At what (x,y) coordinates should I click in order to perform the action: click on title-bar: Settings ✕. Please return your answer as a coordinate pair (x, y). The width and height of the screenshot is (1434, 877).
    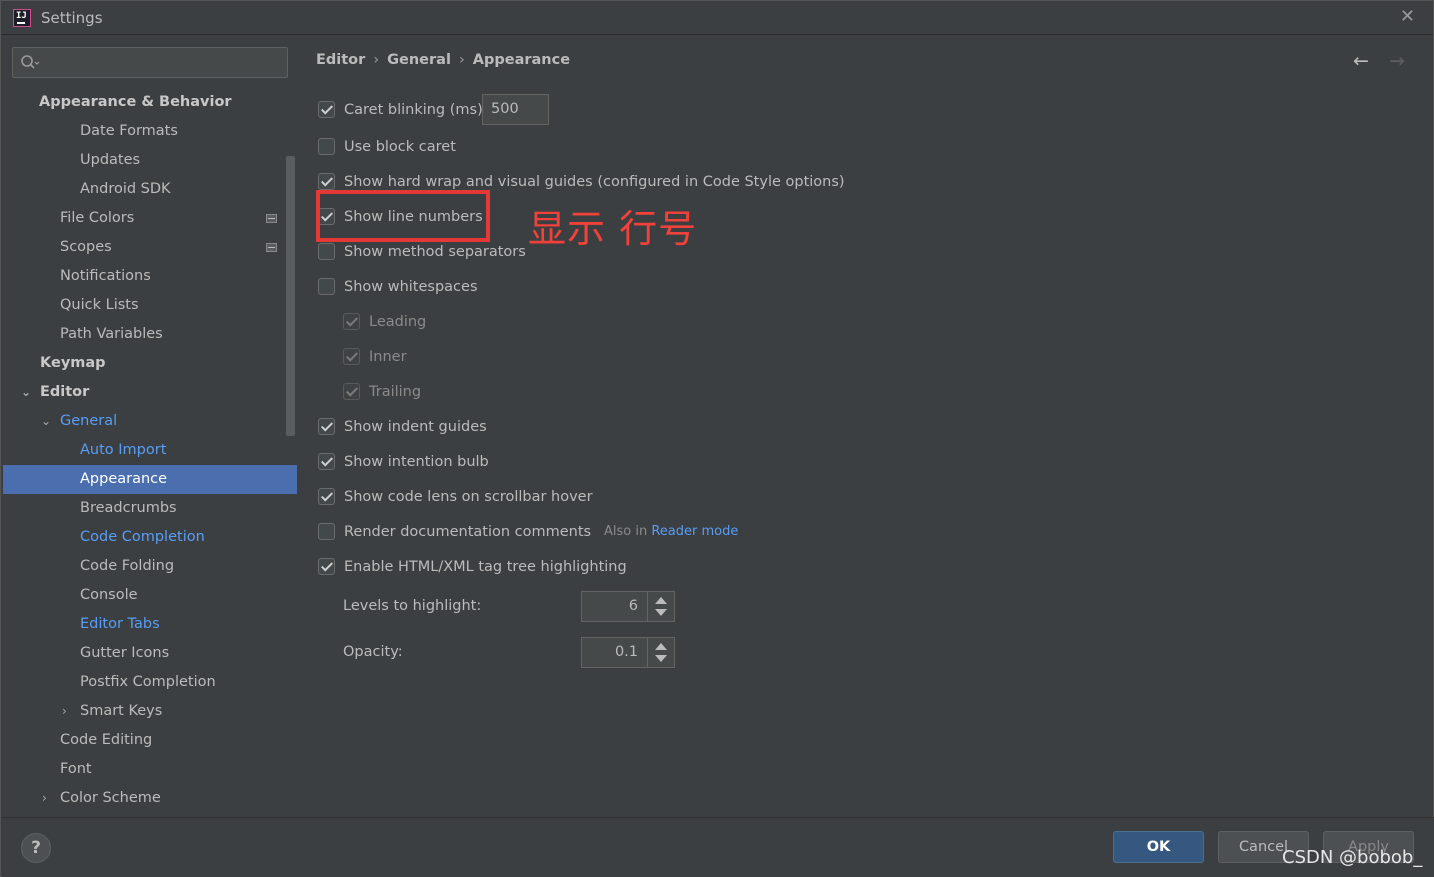
    Looking at the image, I should click on (717, 18).